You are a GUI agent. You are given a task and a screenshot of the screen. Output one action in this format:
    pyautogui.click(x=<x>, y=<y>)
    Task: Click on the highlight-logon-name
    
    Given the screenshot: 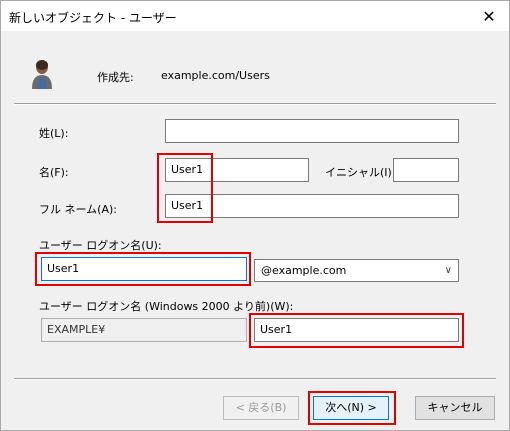 What is the action you would take?
    pyautogui.click(x=143, y=269)
    